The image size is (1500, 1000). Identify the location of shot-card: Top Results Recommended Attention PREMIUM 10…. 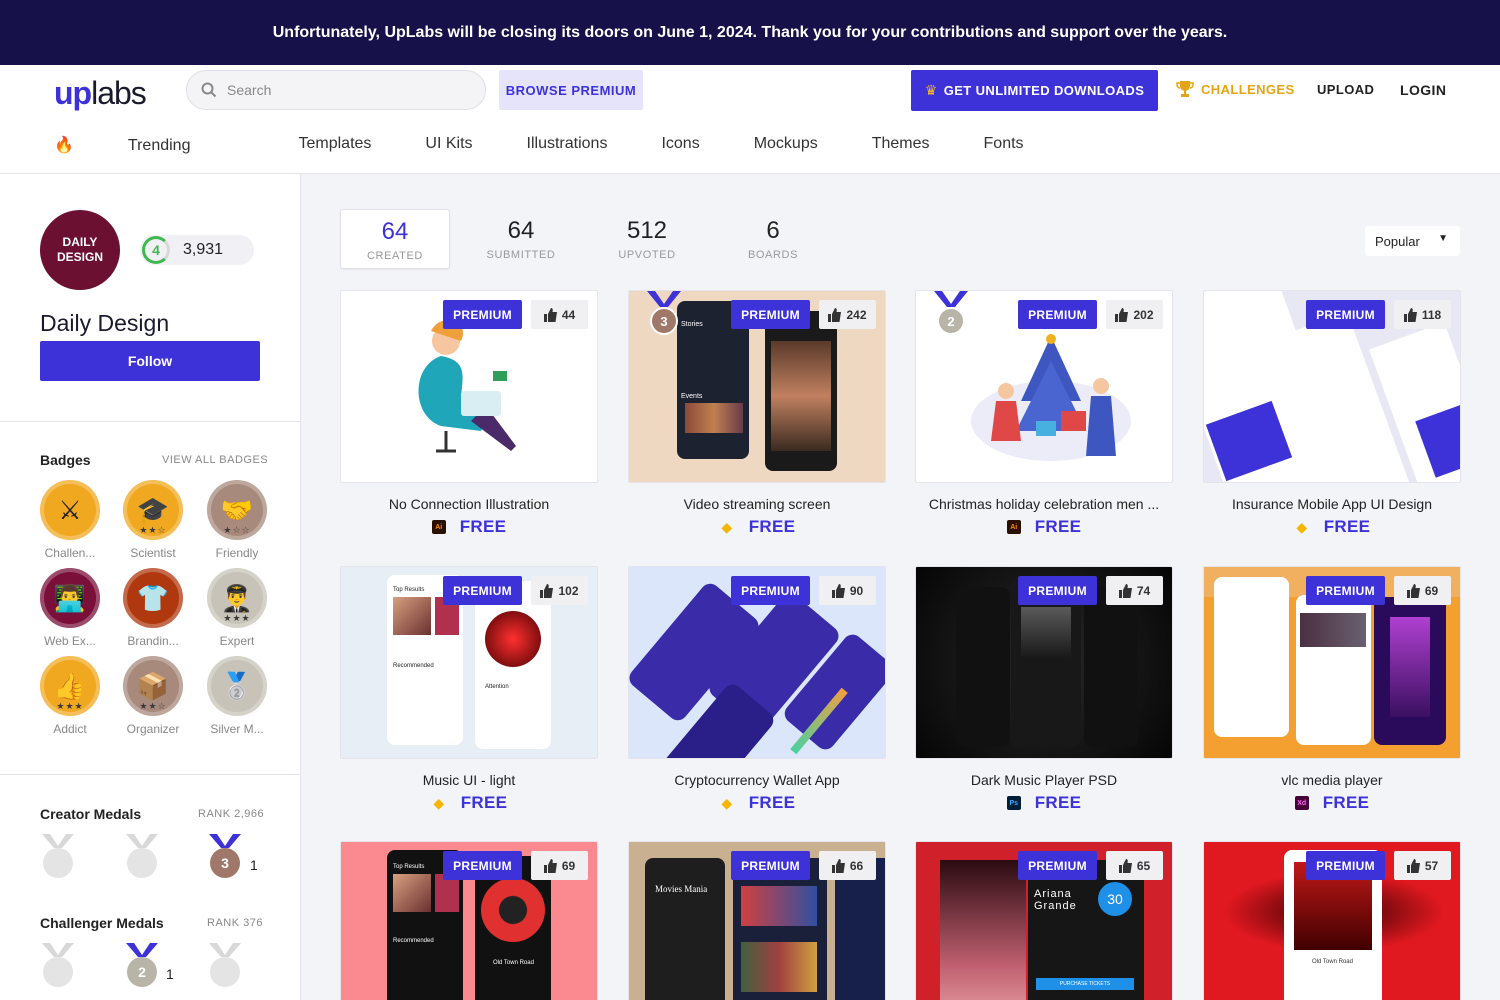
(469, 689).